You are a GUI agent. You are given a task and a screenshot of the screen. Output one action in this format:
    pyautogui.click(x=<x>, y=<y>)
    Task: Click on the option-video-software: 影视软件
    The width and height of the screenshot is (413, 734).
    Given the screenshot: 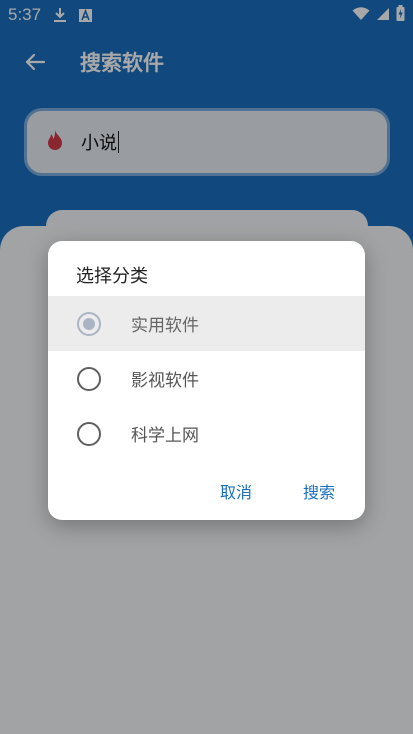 What is the action you would take?
    pyautogui.click(x=206, y=378)
    